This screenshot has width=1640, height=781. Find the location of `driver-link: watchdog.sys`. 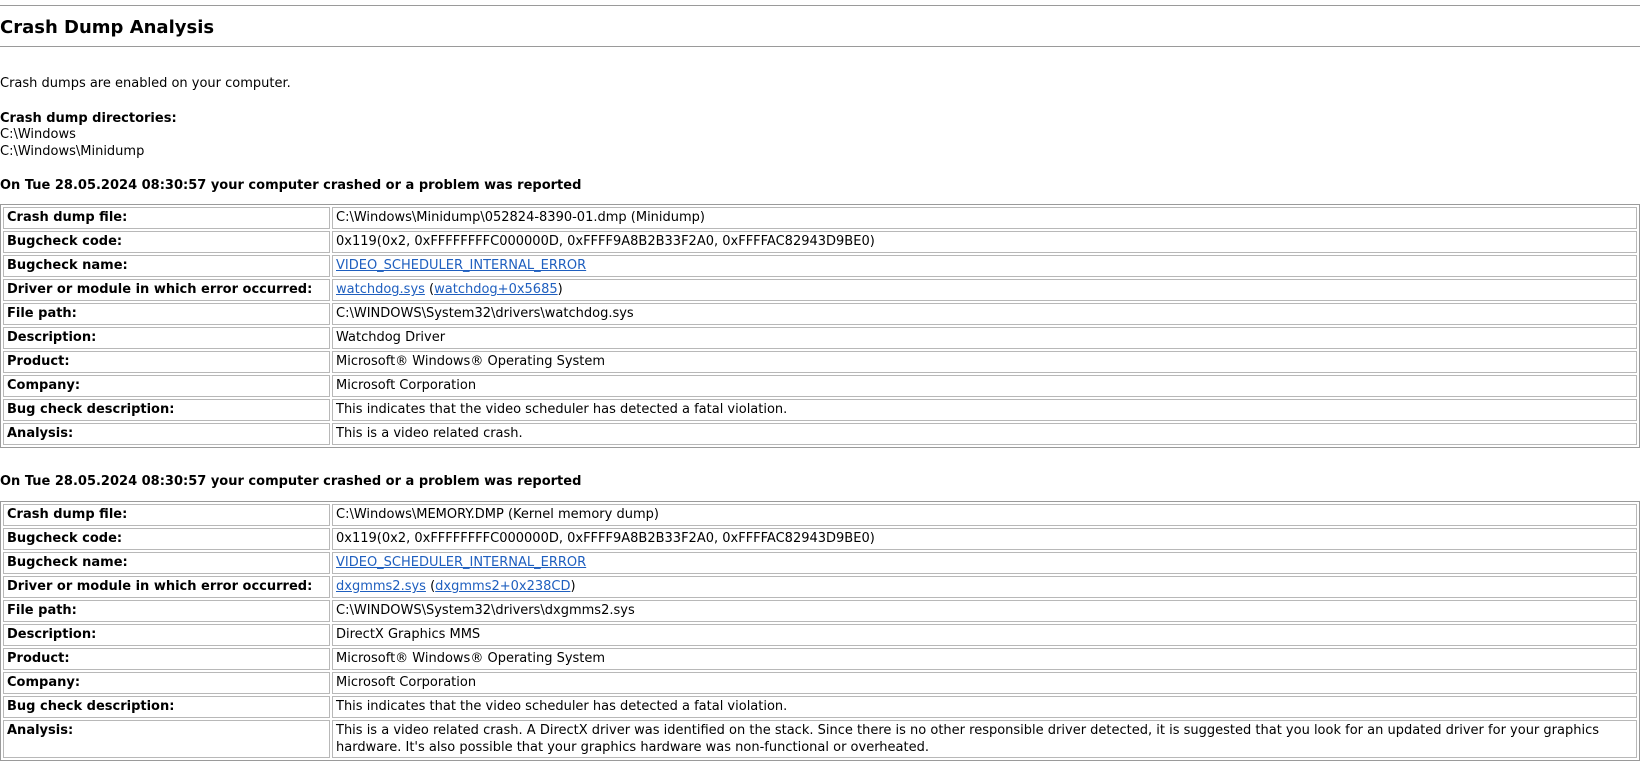

driver-link: watchdog.sys is located at coordinates (380, 289).